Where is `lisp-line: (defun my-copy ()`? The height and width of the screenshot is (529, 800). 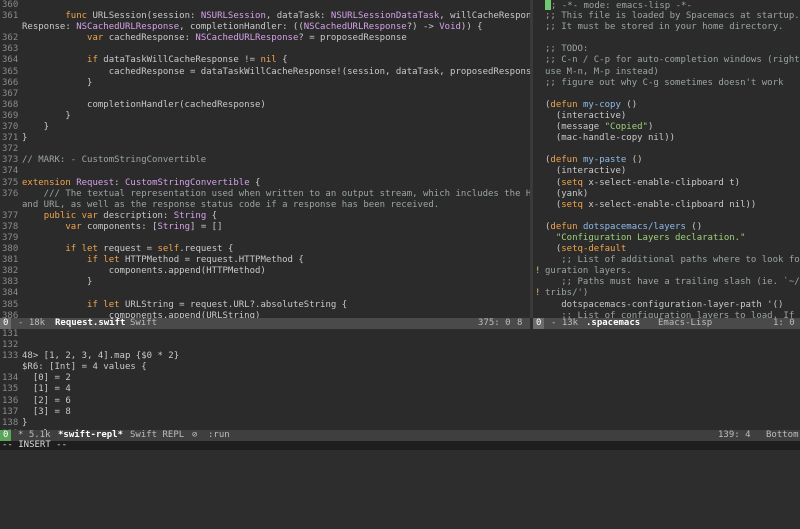
lisp-line: (defun my-copy () is located at coordinates (666, 105).